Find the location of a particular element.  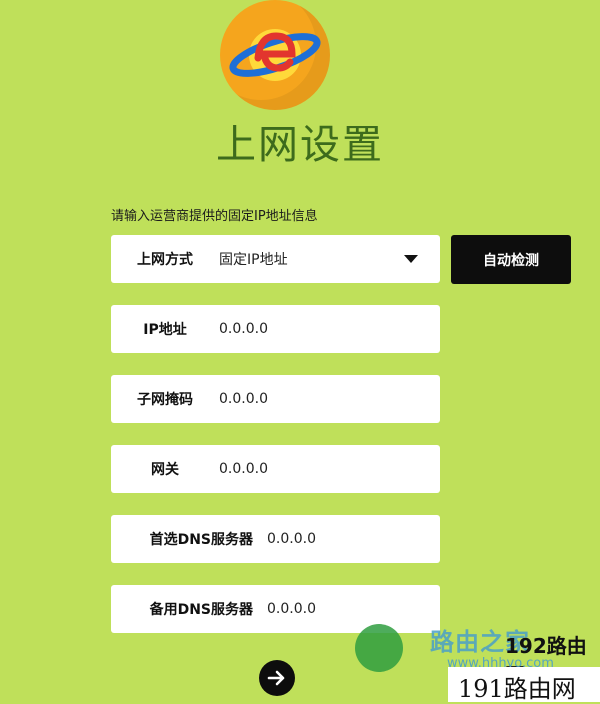

planet-e-icon is located at coordinates (275, 55).